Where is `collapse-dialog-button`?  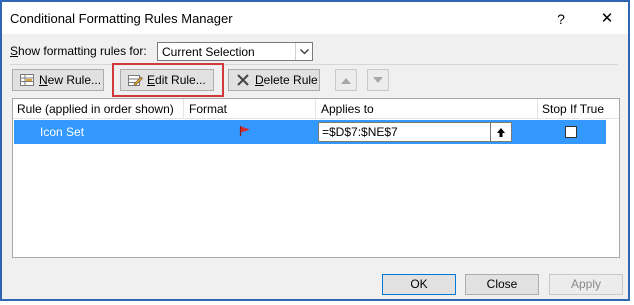
collapse-dialog-button is located at coordinates (500, 132).